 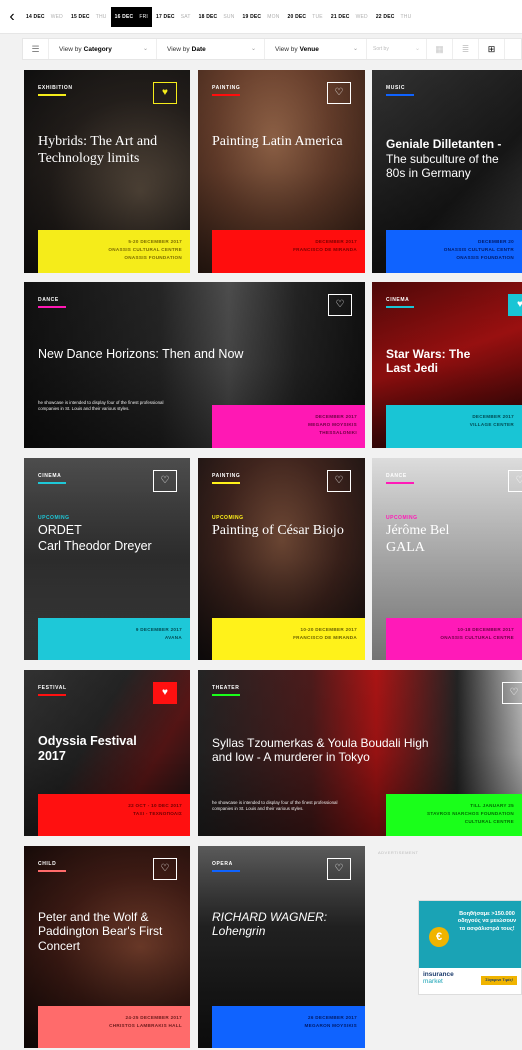 What do you see at coordinates (466, 49) in the screenshot?
I see `list-view-icon: ≣` at bounding box center [466, 49].